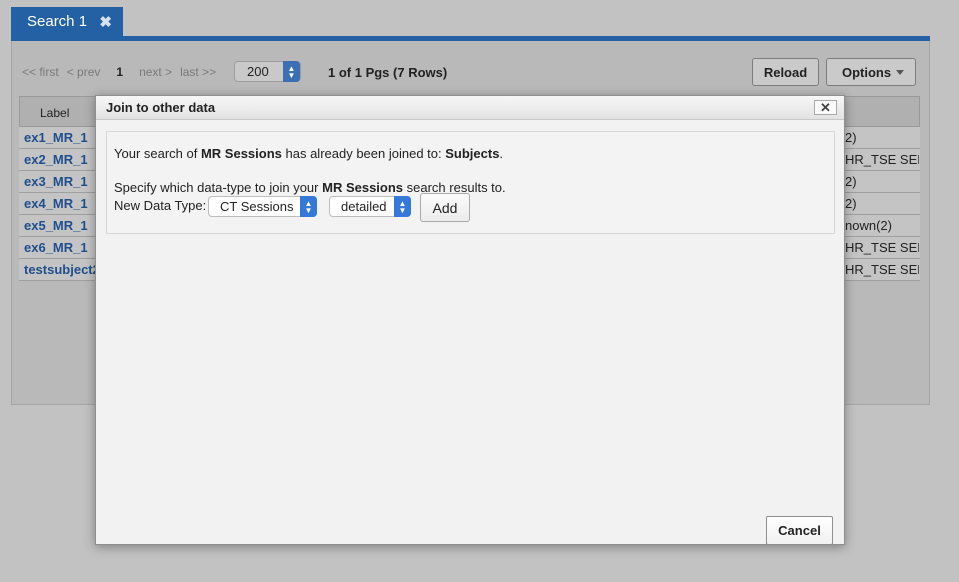  Describe the element at coordinates (54, 113) in the screenshot. I see `column-header-label: Label` at that location.